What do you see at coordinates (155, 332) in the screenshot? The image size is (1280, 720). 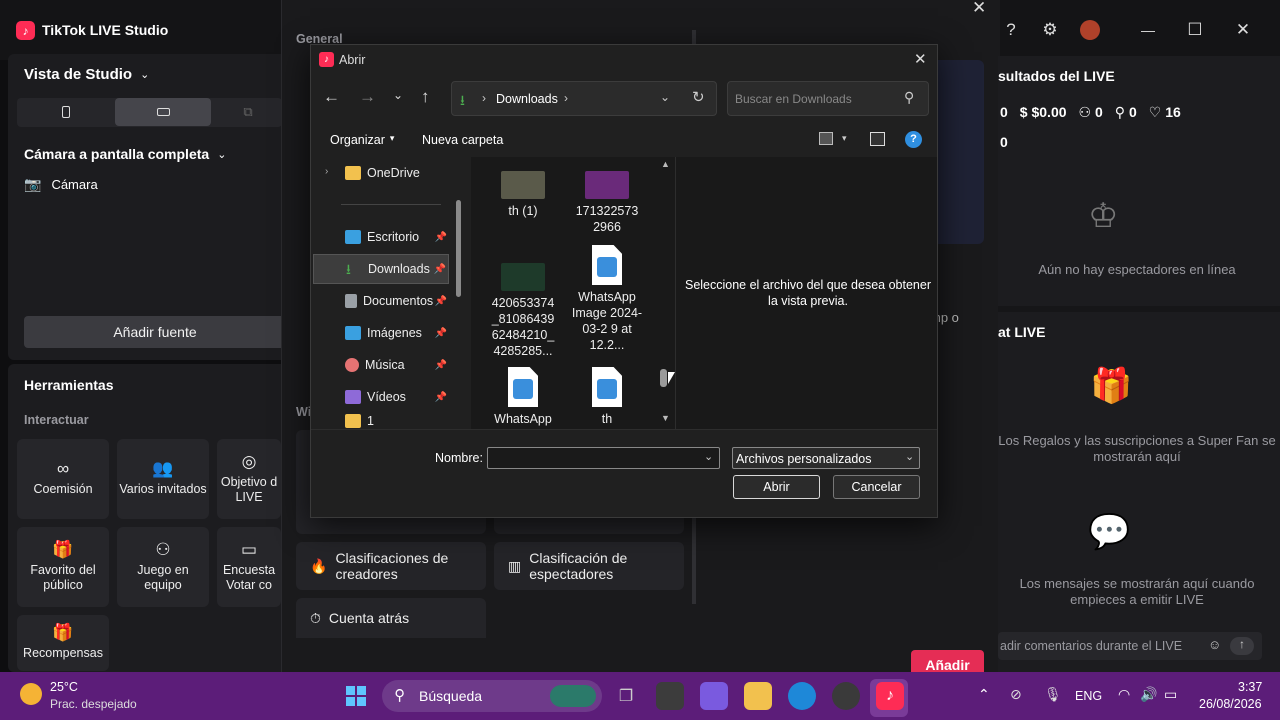 I see `add-source-button: Añadir fuente` at bounding box center [155, 332].